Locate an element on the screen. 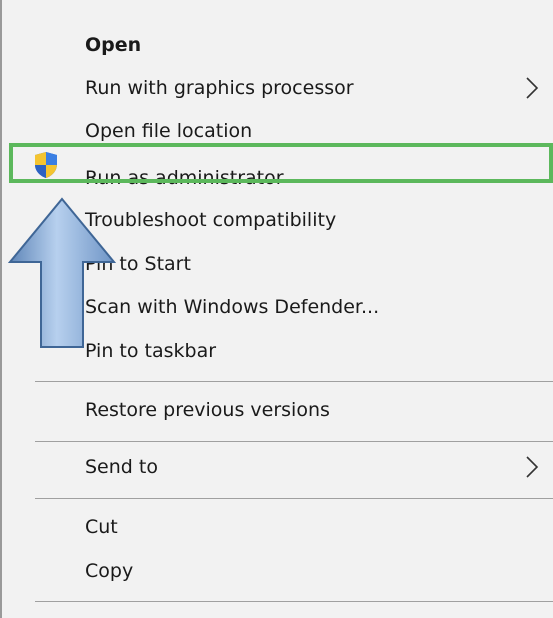 The image size is (553, 618). menu-item-label: Open is located at coordinates (113, 45).